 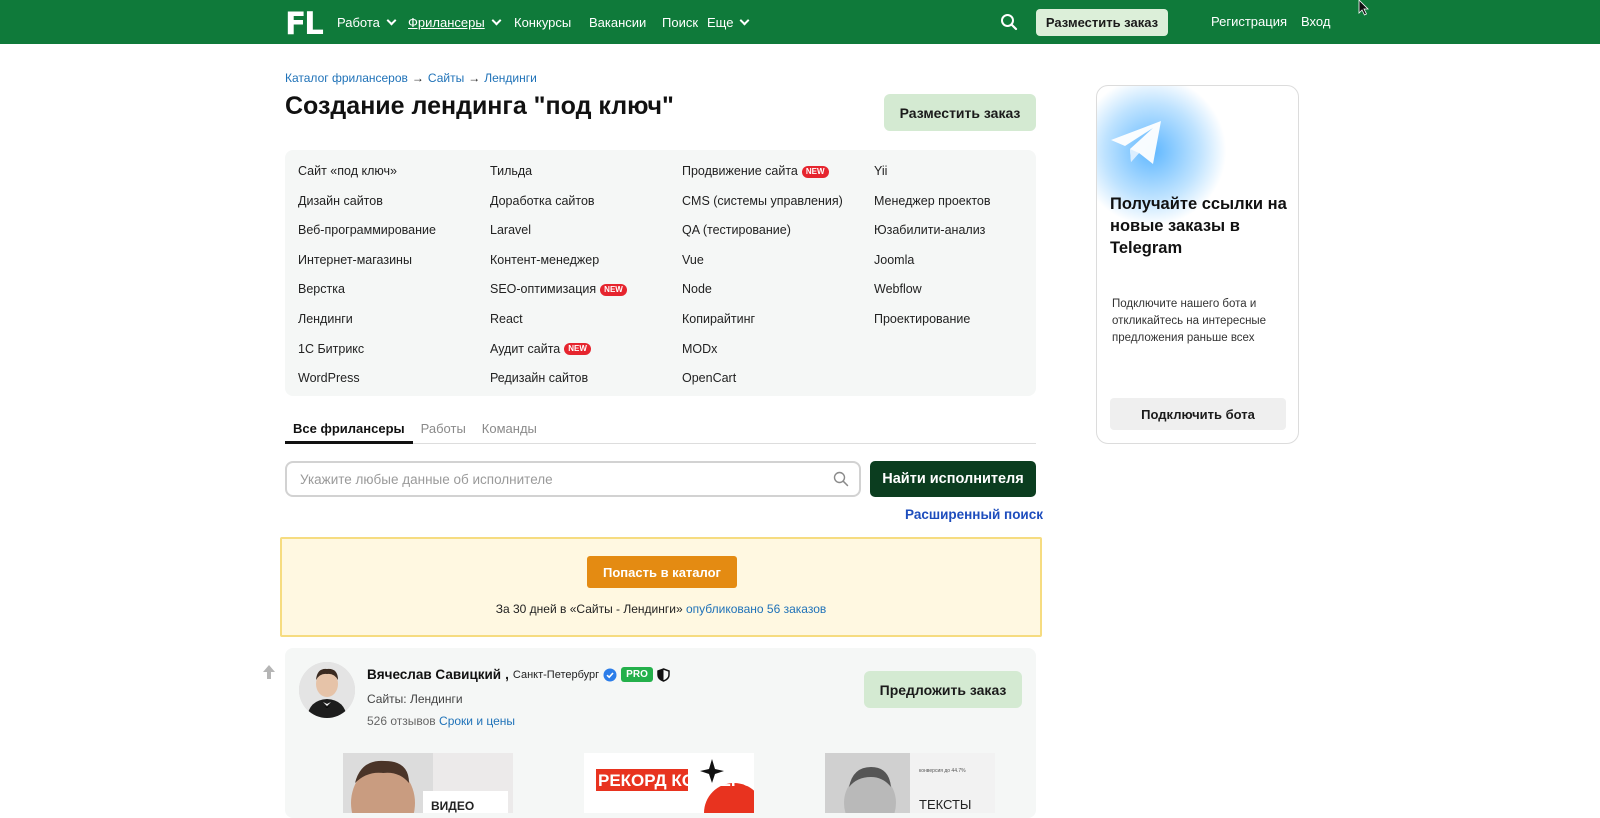 What do you see at coordinates (1102, 22) in the screenshot?
I see `top-post-order-button: Разместить заказ` at bounding box center [1102, 22].